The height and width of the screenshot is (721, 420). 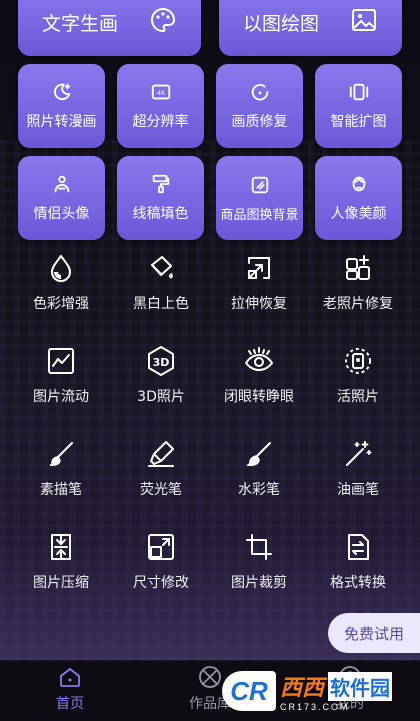 What do you see at coordinates (160, 198) in the screenshot?
I see `feature-card: 线稿填色` at bounding box center [160, 198].